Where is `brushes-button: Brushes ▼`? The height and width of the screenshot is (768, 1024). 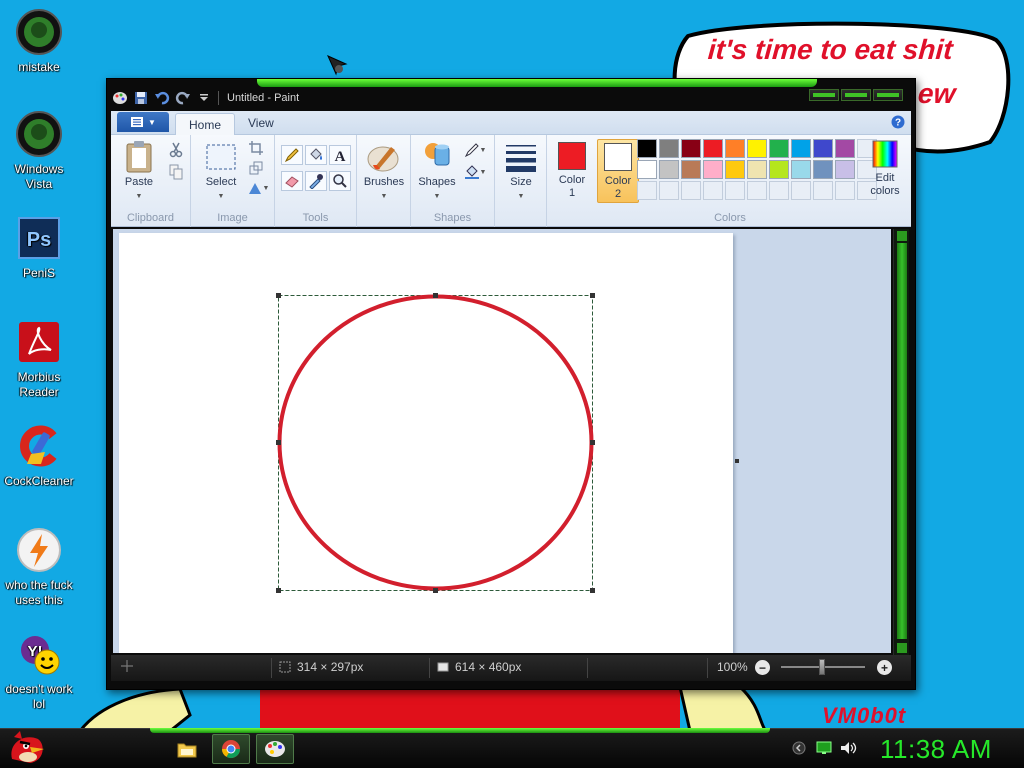 brushes-button: Brushes ▼ is located at coordinates (384, 171).